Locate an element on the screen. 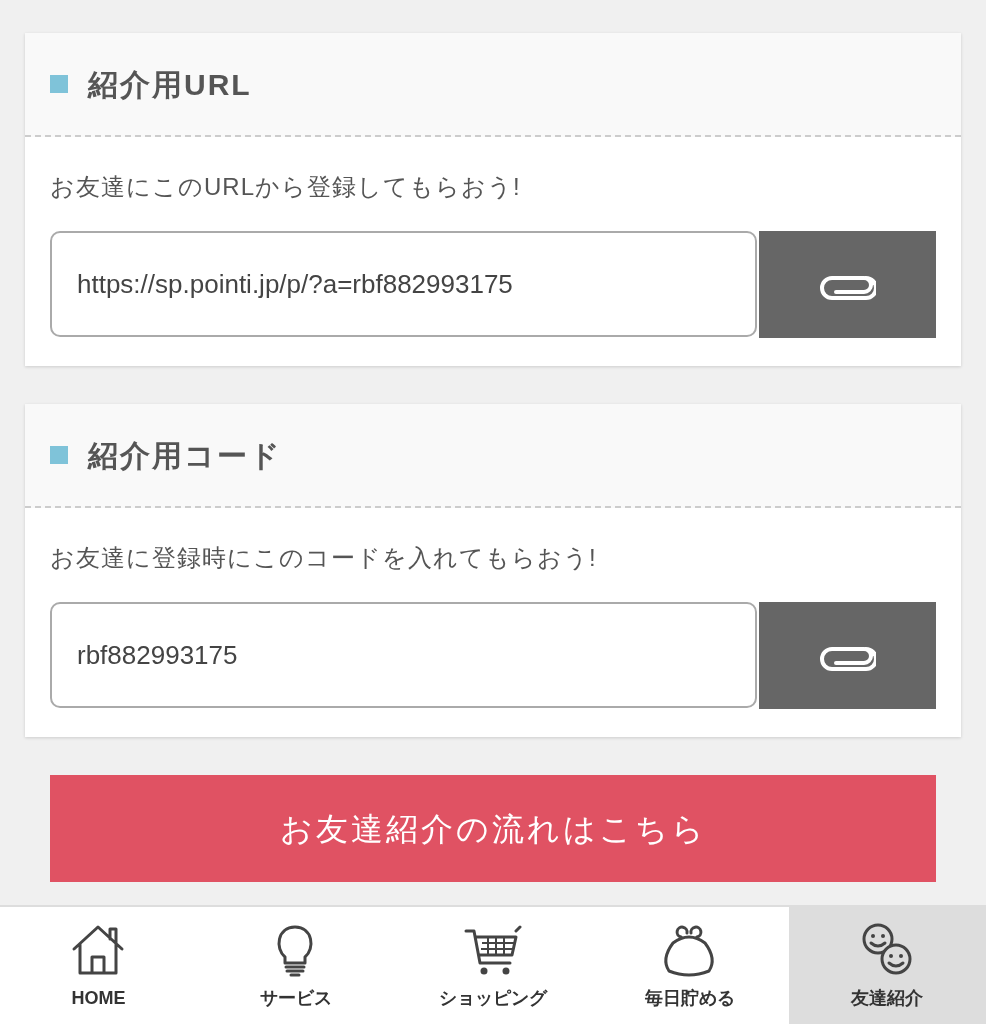 Image resolution: width=986 pixels, height=1024 pixels. nav-tab: 友達紹介 is located at coordinates (887, 965).